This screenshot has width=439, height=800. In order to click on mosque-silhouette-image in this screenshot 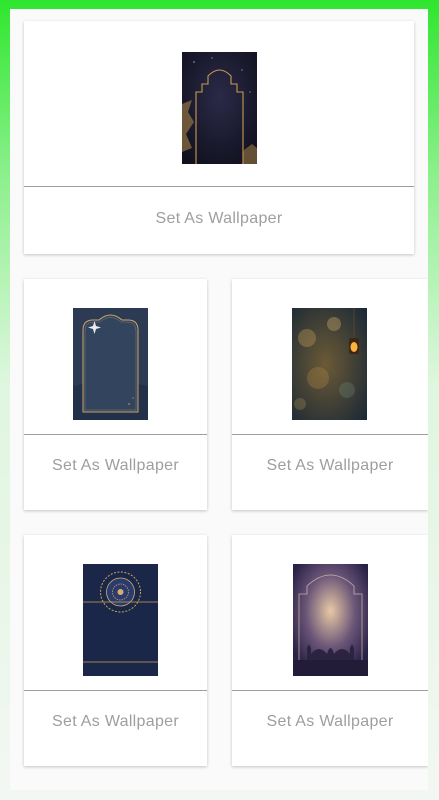, I will do `click(330, 620)`.